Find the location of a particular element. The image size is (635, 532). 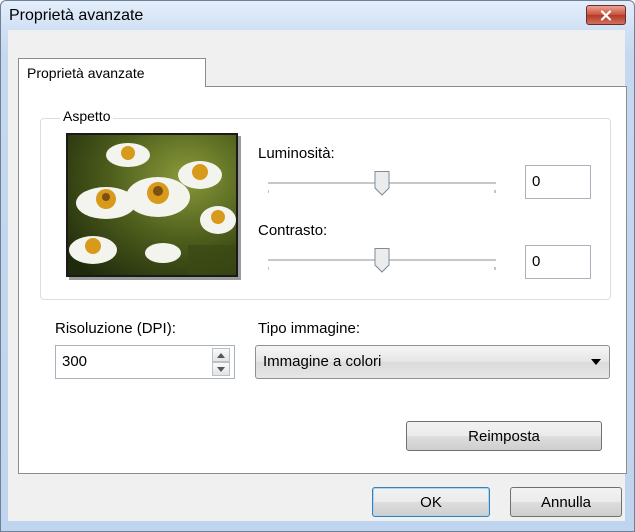

appearance-group-label: Aspetto is located at coordinates (87, 116).